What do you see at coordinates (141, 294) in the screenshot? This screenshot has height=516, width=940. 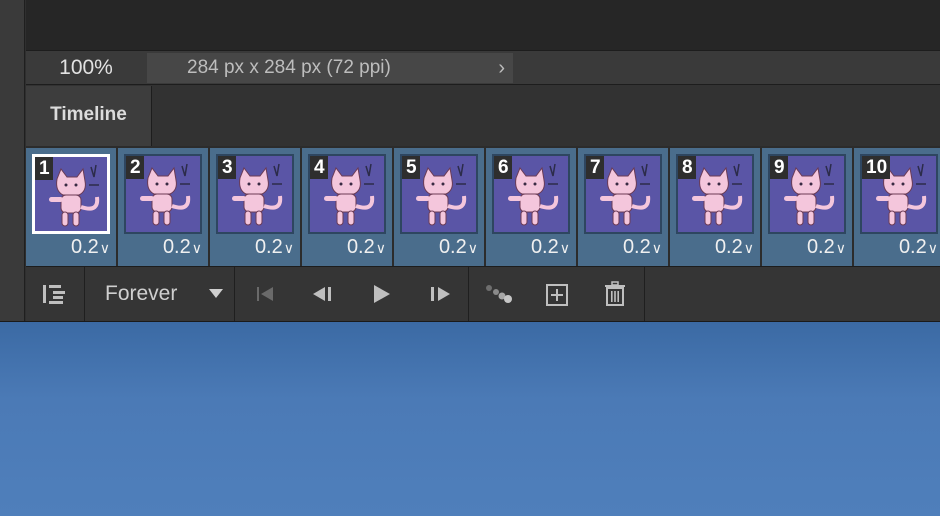 I see `loop-select-value: Forever` at bounding box center [141, 294].